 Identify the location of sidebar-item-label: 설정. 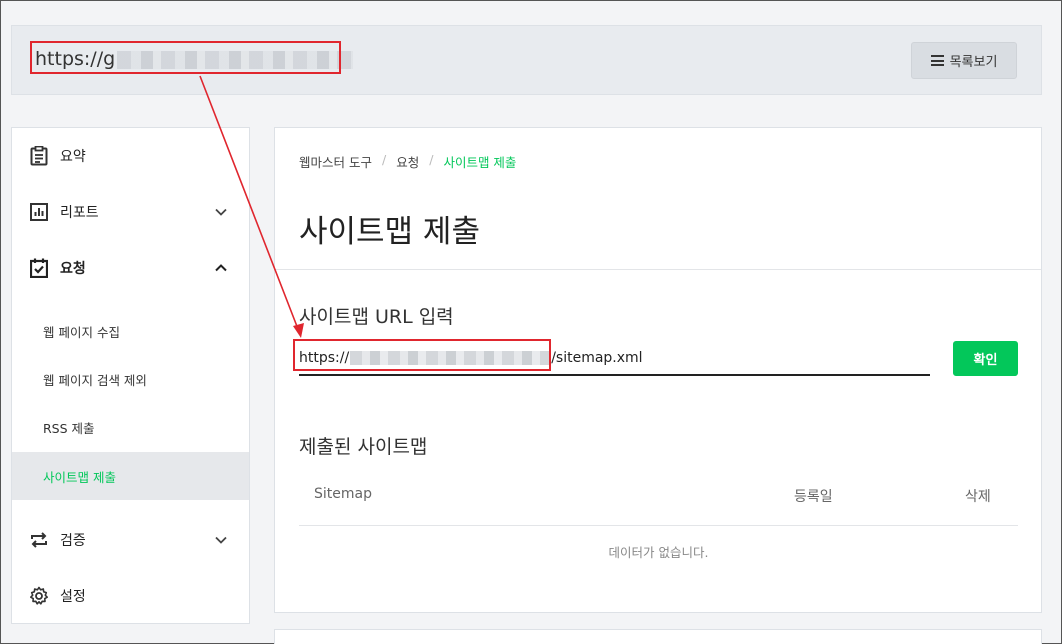
(73, 597).